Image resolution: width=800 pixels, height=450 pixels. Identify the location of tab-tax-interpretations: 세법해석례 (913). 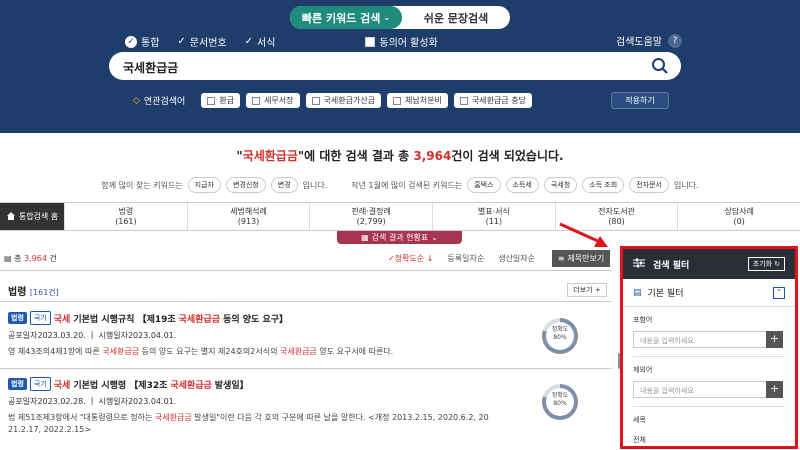
(248, 216).